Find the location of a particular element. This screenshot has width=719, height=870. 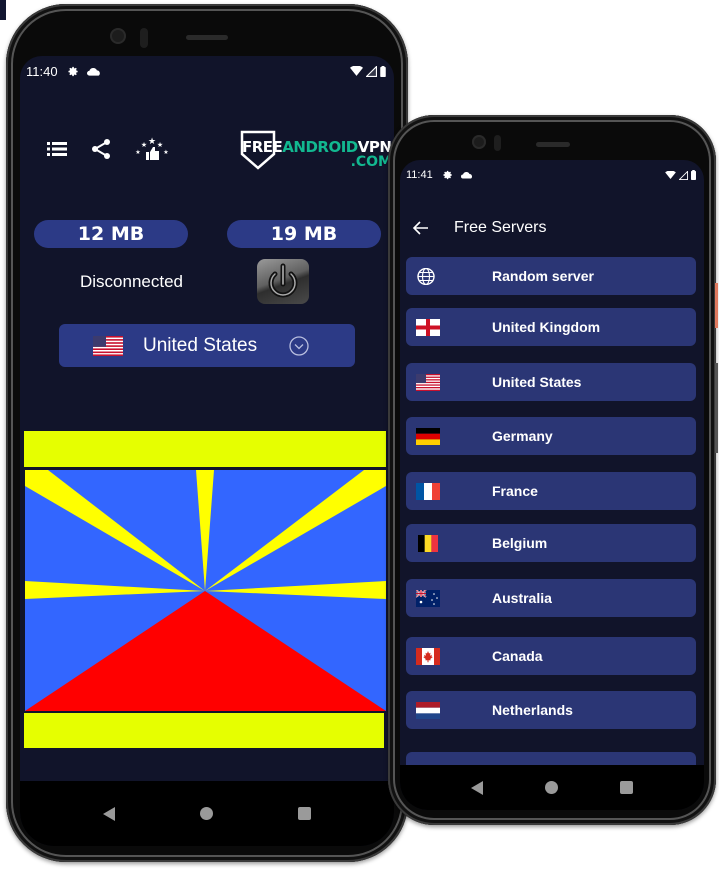

toolbar: ★ ★ ★ ★ ★ is located at coordinates (108, 148).